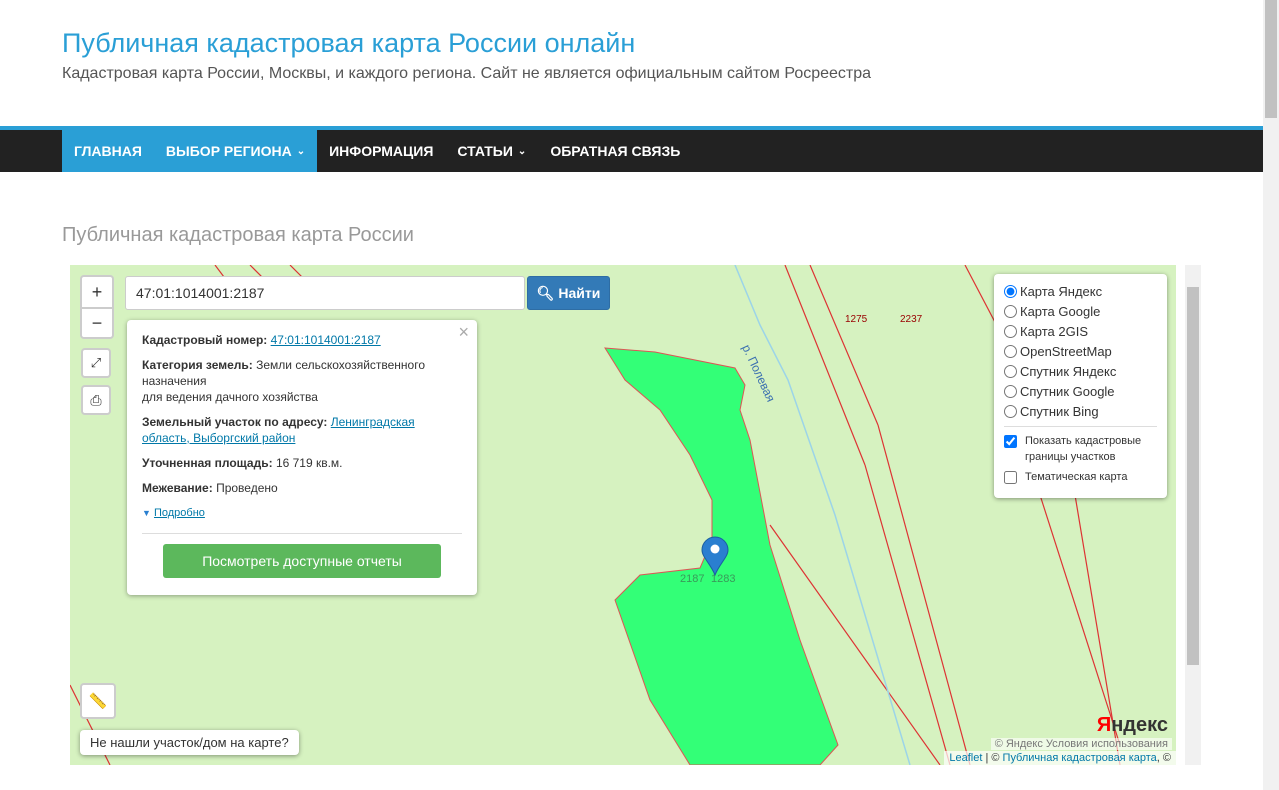  I want to click on page-heading: Публичная кадастровая карта России, so click(238, 235).